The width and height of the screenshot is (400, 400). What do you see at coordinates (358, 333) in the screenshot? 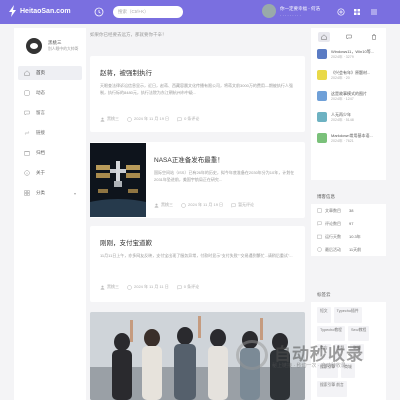
I see `tag-item: Seo/教程` at bounding box center [358, 333].